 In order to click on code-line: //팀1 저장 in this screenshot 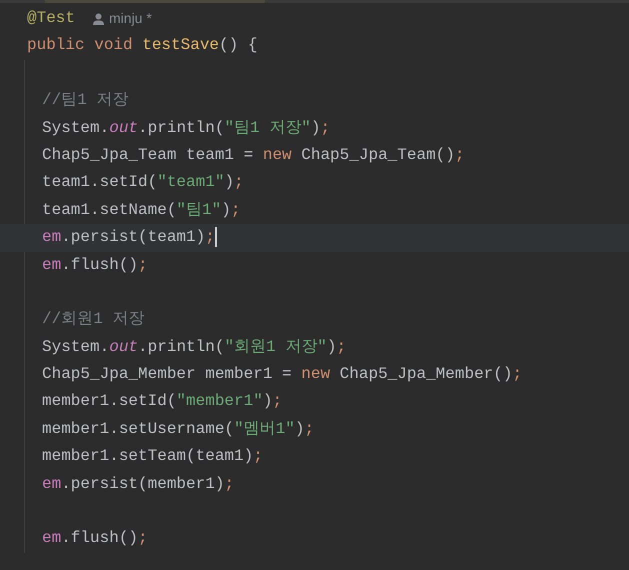, I will do `click(86, 100)`.